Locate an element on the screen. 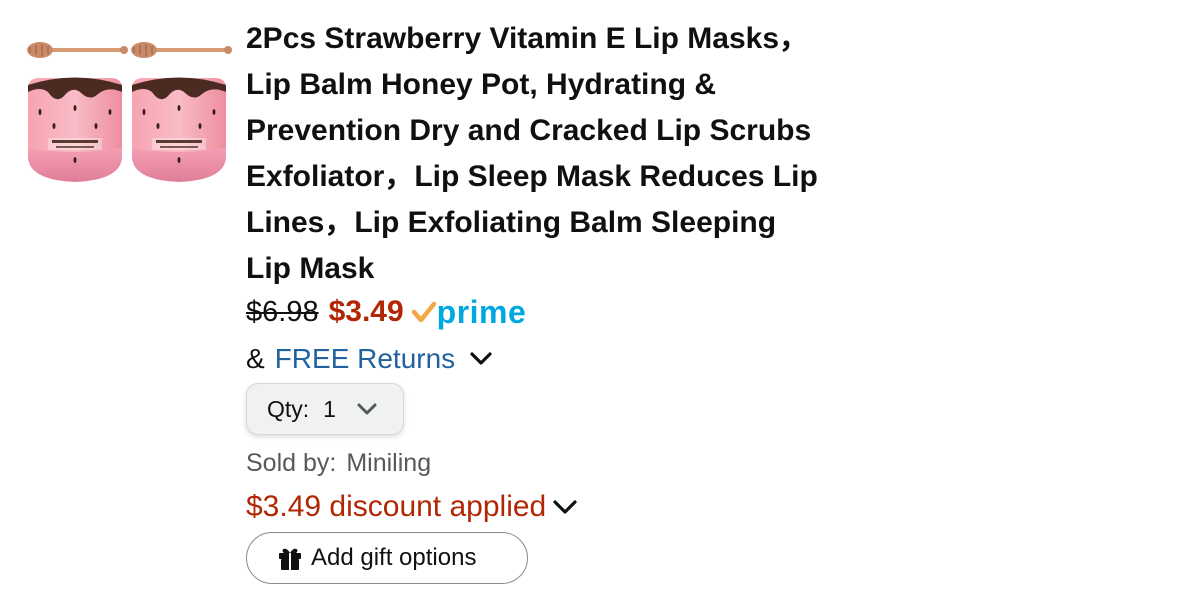 The image size is (1182, 596). gift-icon is located at coordinates (290, 558).